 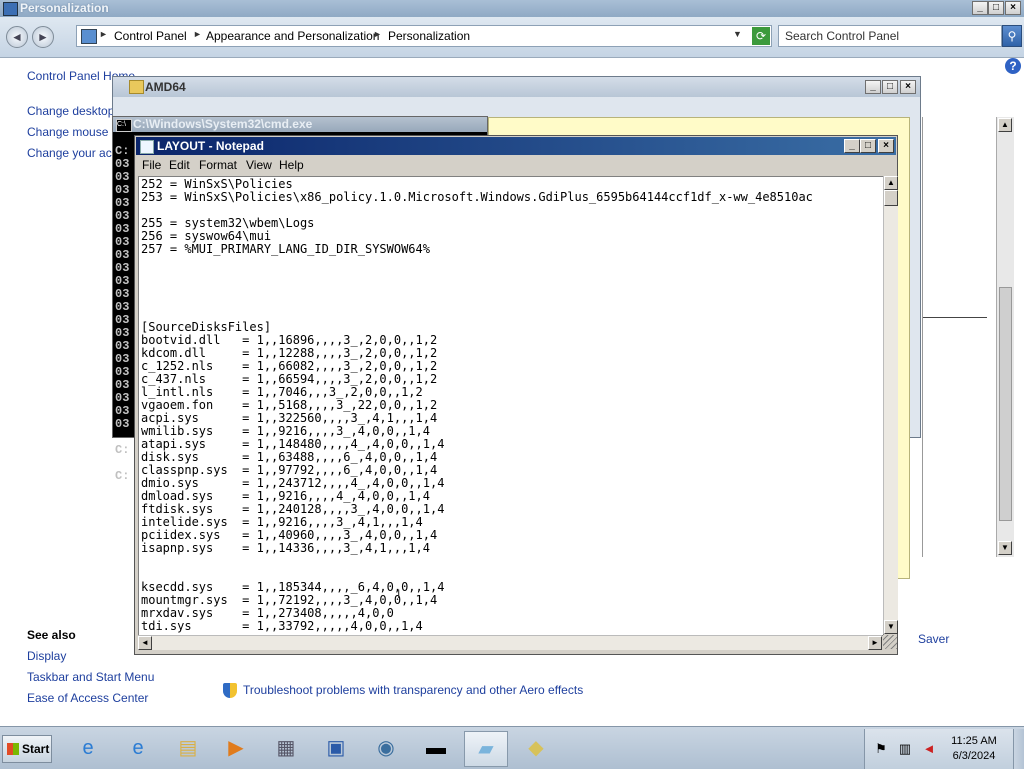 What do you see at coordinates (905, 749) in the screenshot?
I see `network-icon: ▥` at bounding box center [905, 749].